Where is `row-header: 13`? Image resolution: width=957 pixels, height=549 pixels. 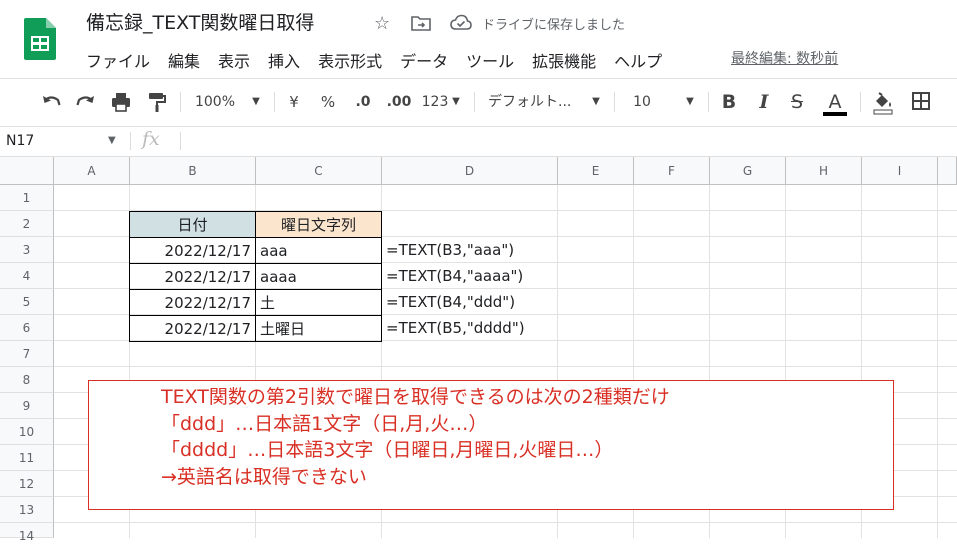 row-header: 13 is located at coordinates (27, 510).